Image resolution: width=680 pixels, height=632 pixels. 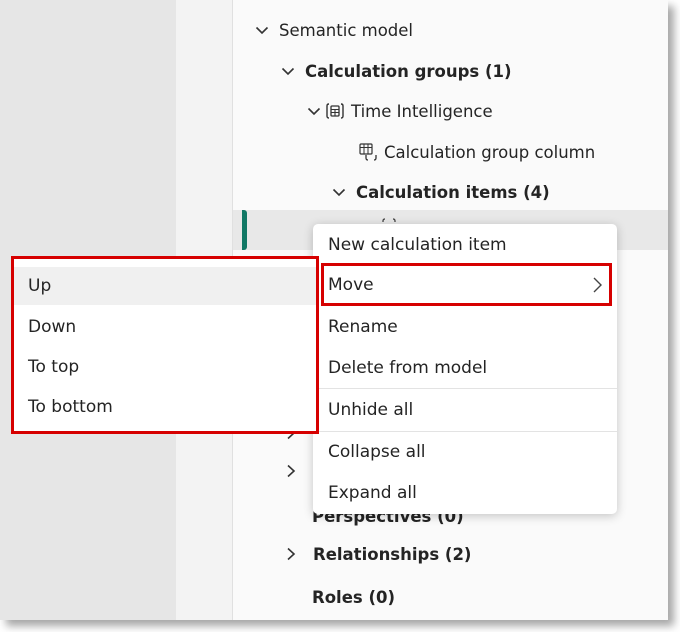 What do you see at coordinates (165, 367) in the screenshot?
I see `submenu-item-to-top: To top` at bounding box center [165, 367].